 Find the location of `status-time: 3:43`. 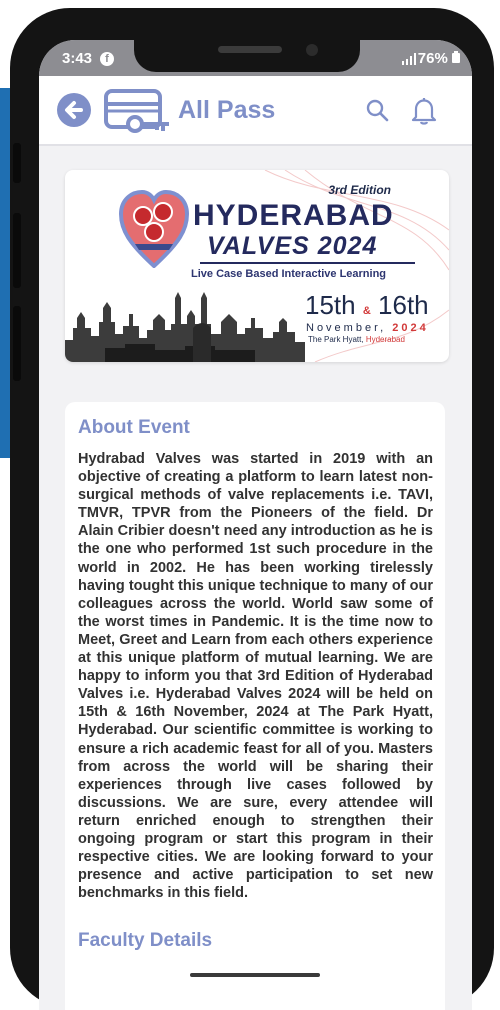

status-time: 3:43 is located at coordinates (77, 58).